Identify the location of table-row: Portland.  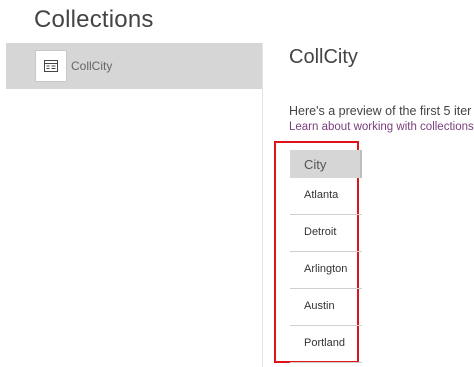
(326, 344).